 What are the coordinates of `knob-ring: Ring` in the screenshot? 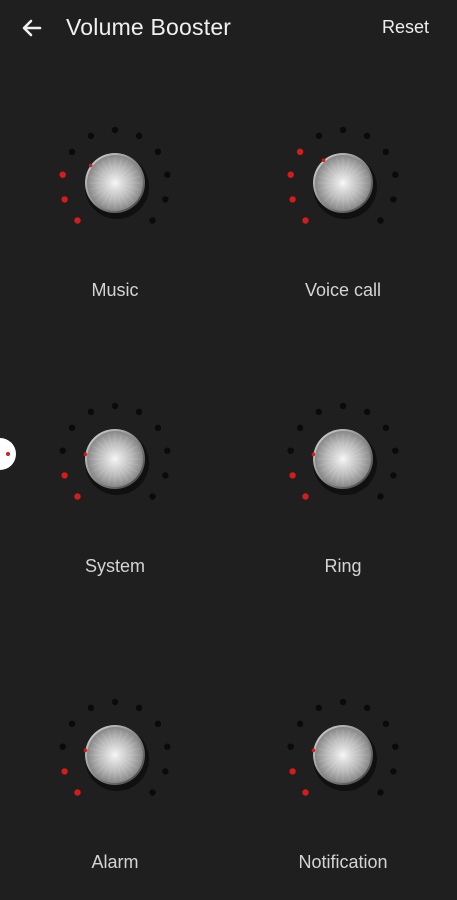 It's located at (343, 491).